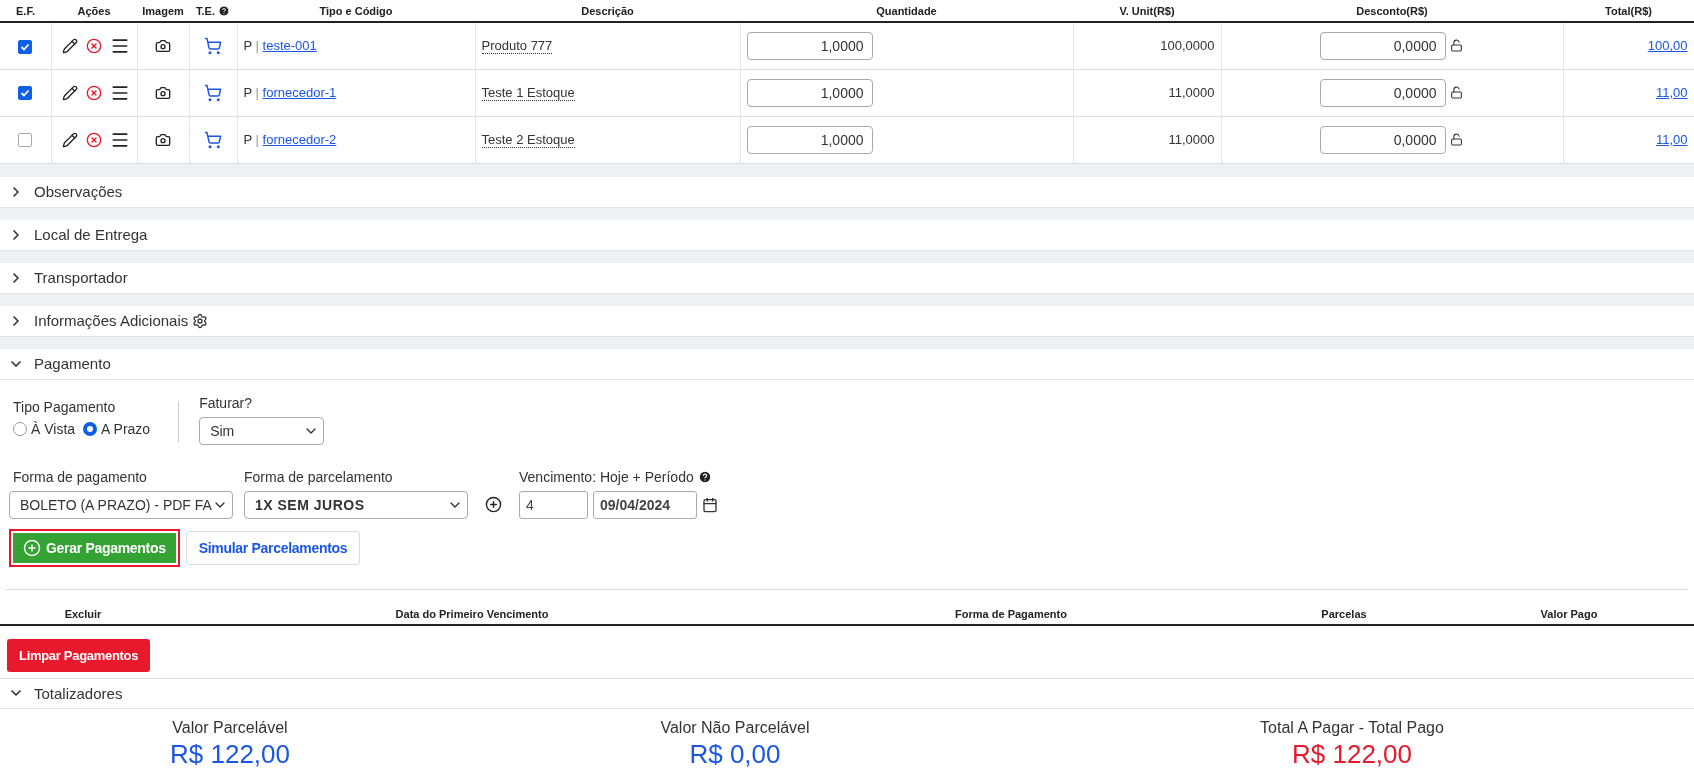 The height and width of the screenshot is (779, 1694). What do you see at coordinates (91, 234) in the screenshot?
I see `section-title: Local de Entrega` at bounding box center [91, 234].